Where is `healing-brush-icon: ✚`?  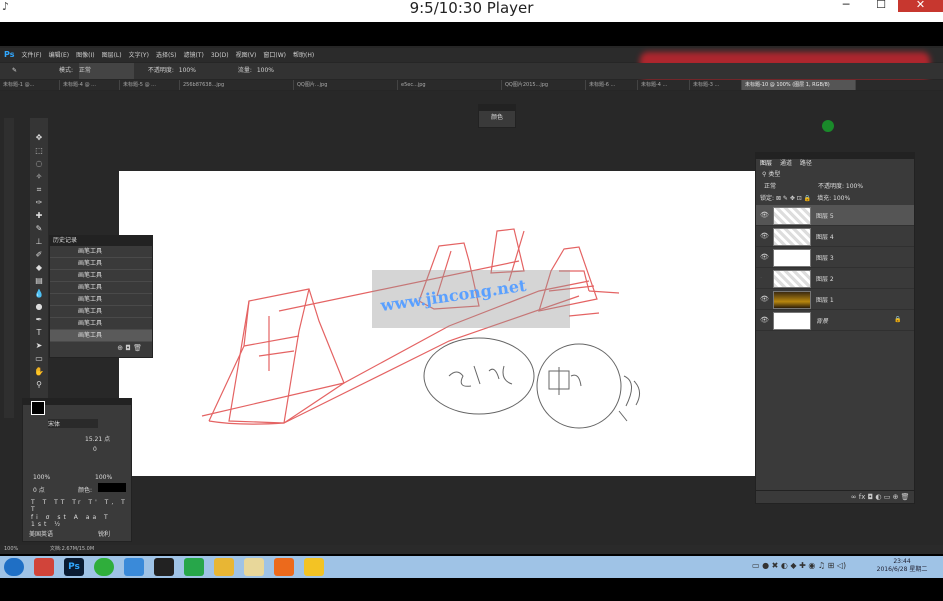 healing-brush-icon: ✚ is located at coordinates (39, 216).